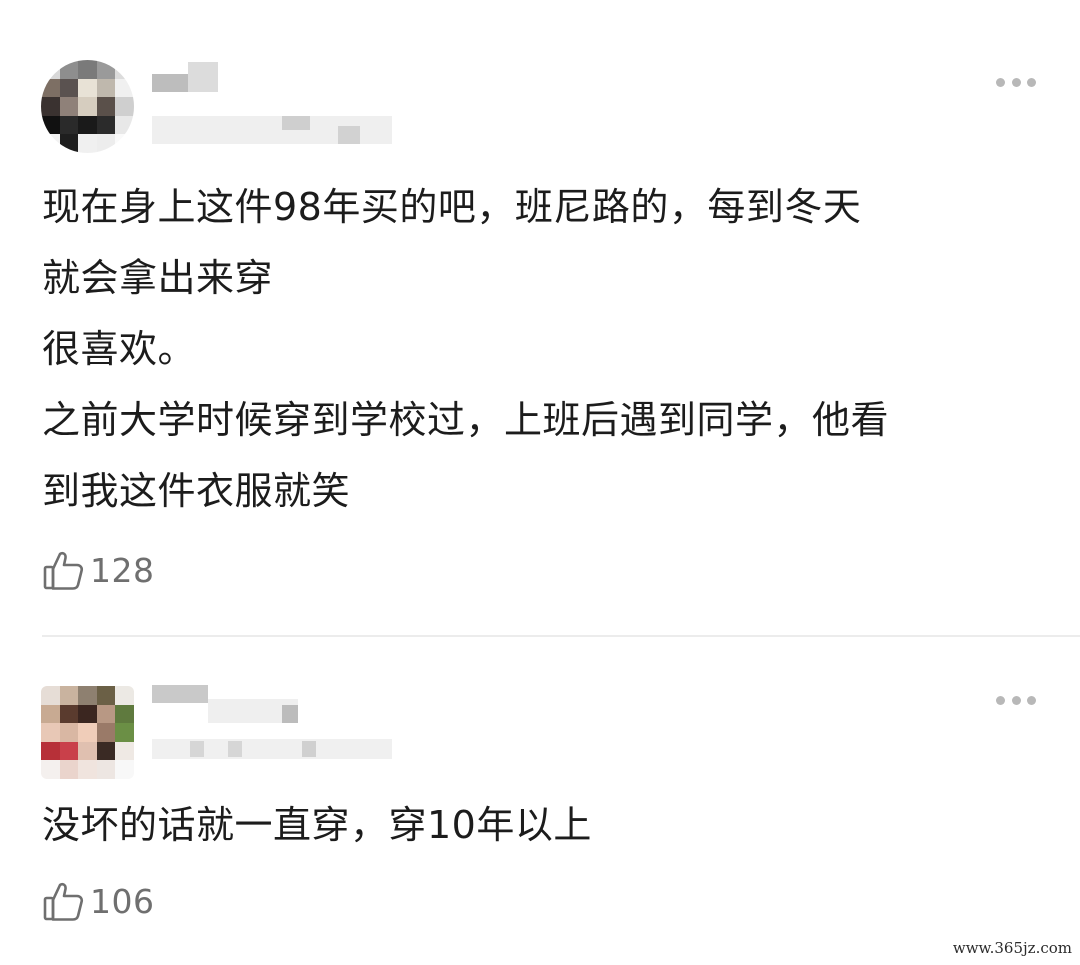  I want to click on like-count: 106, so click(122, 901).